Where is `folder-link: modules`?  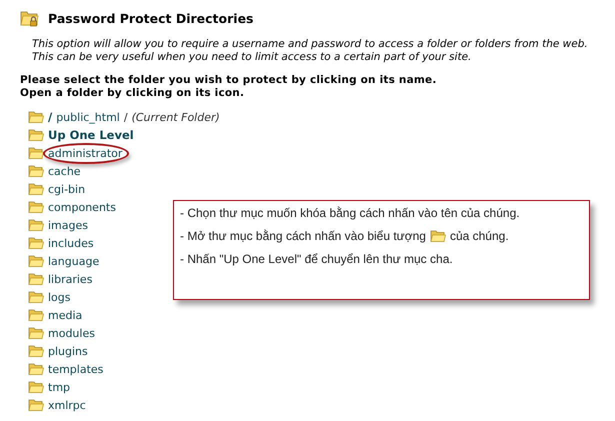
folder-link: modules is located at coordinates (71, 333).